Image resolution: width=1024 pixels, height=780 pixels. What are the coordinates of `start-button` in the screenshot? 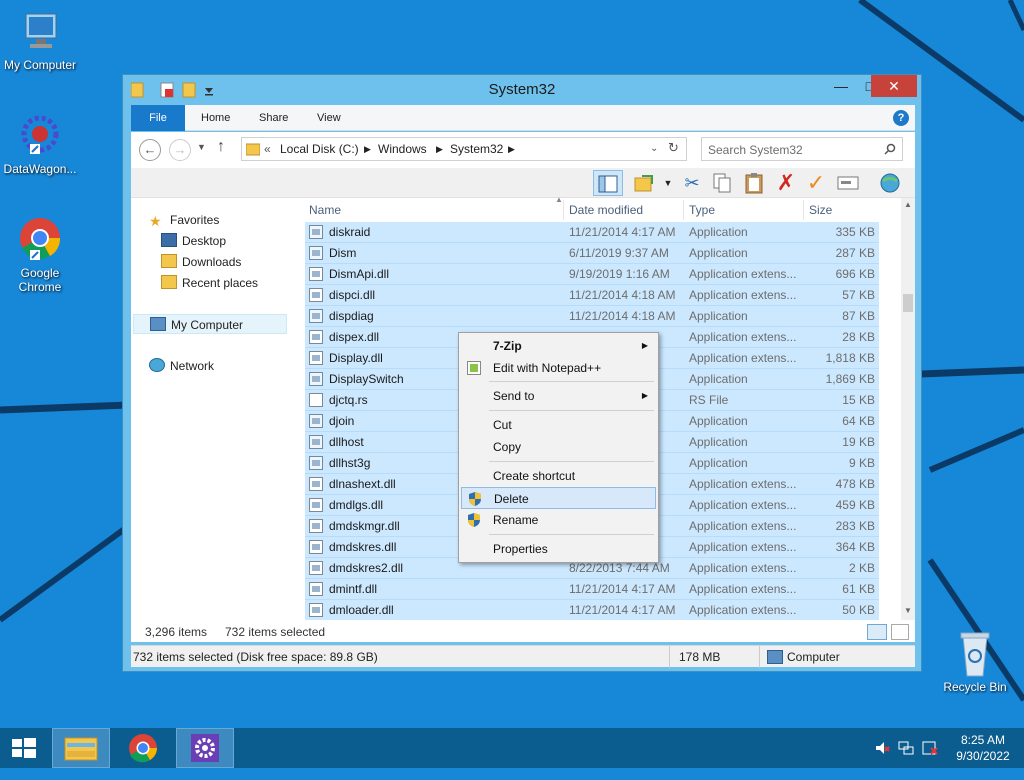 It's located at (24, 748).